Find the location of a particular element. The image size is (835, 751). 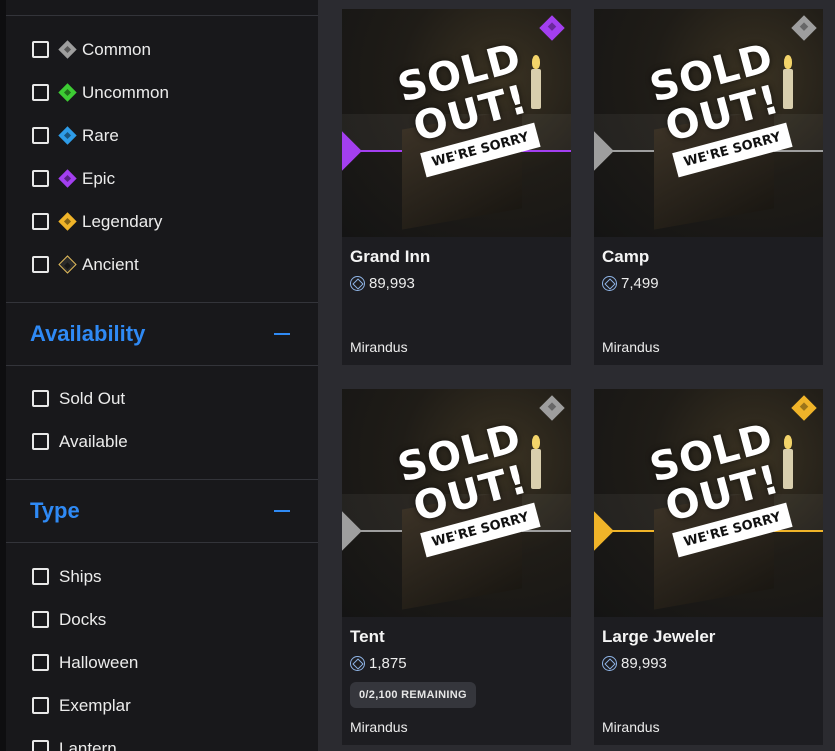

type-section-header: Type is located at coordinates (162, 511).